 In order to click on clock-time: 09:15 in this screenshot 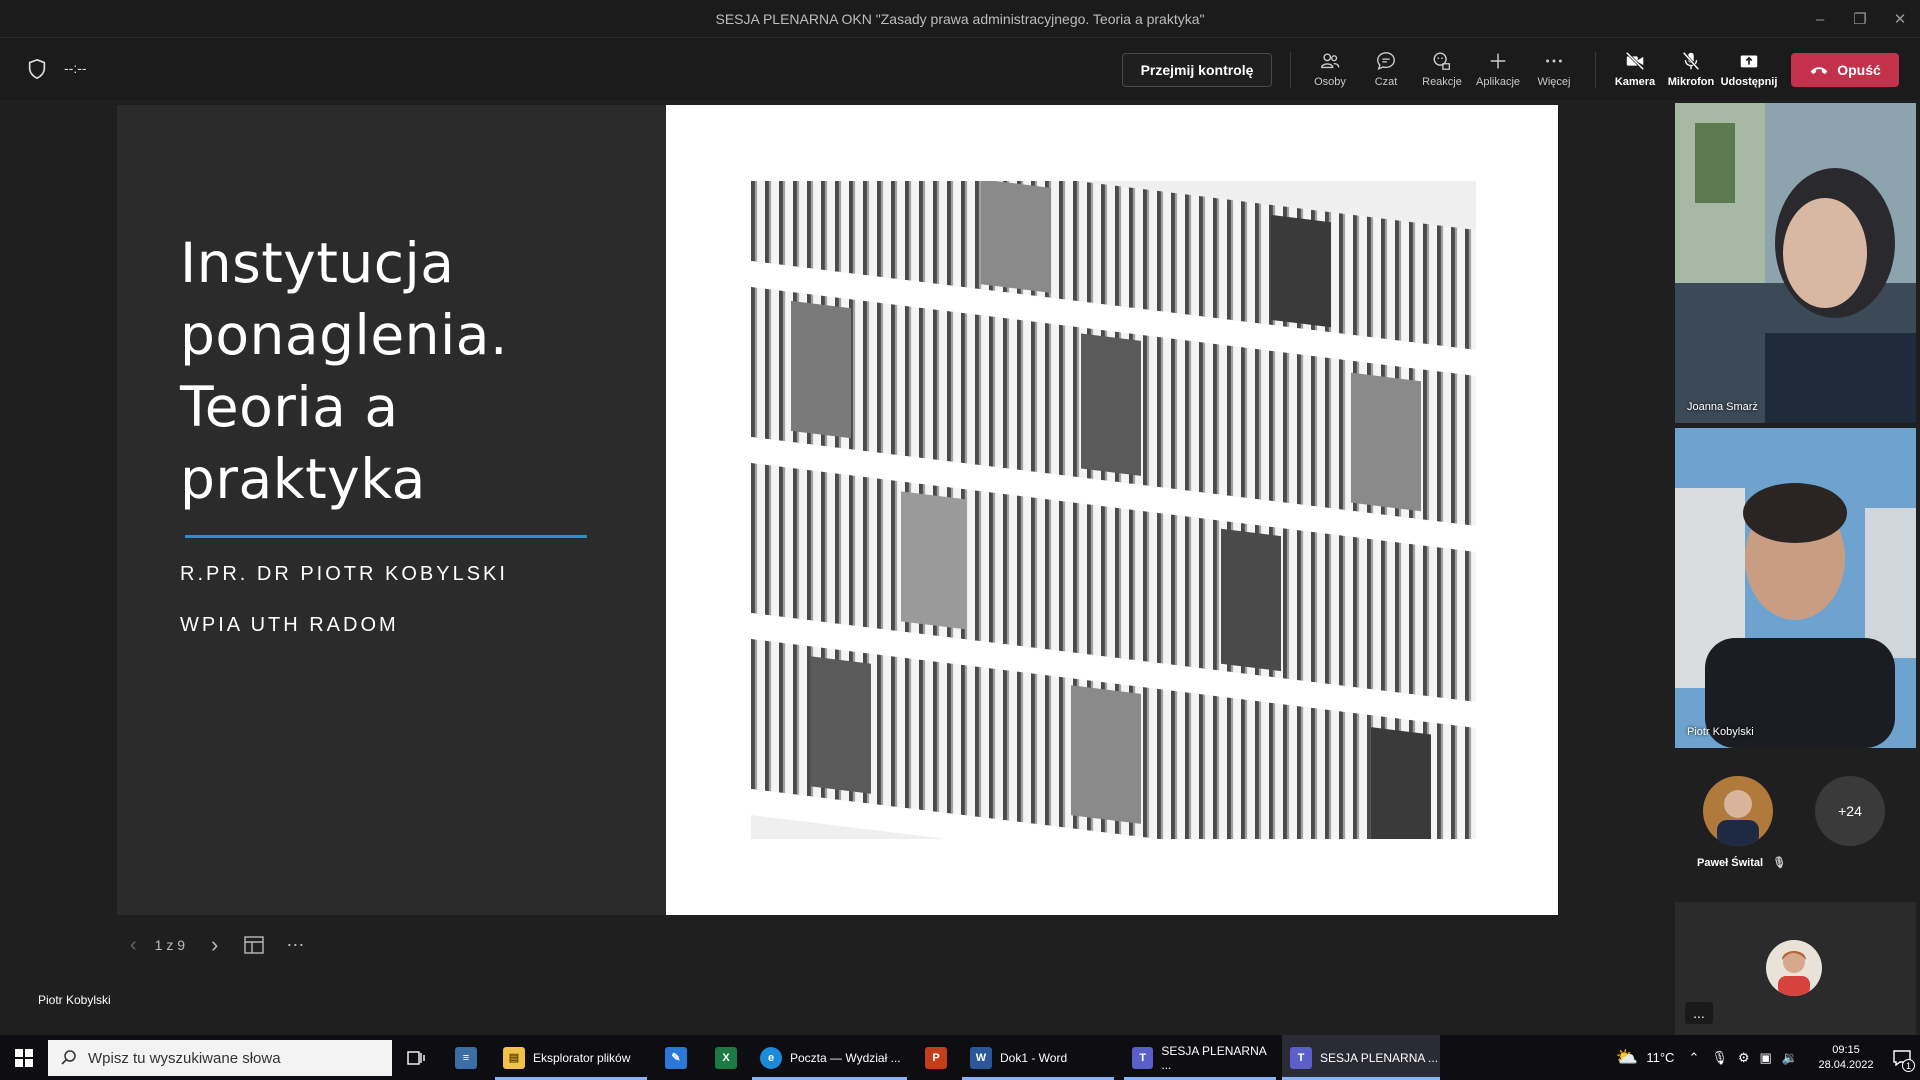, I will do `click(1846, 1049)`.